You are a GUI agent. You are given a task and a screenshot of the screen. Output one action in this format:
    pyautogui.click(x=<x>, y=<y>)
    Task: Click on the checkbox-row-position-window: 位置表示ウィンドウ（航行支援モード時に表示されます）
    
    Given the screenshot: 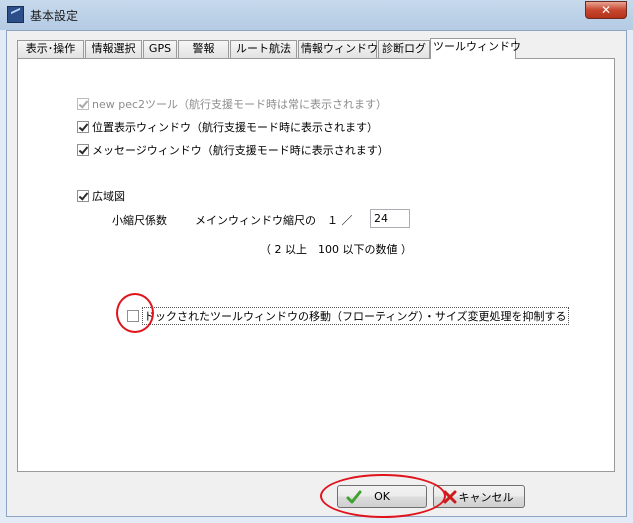 What is the action you would take?
    pyautogui.click(x=227, y=127)
    